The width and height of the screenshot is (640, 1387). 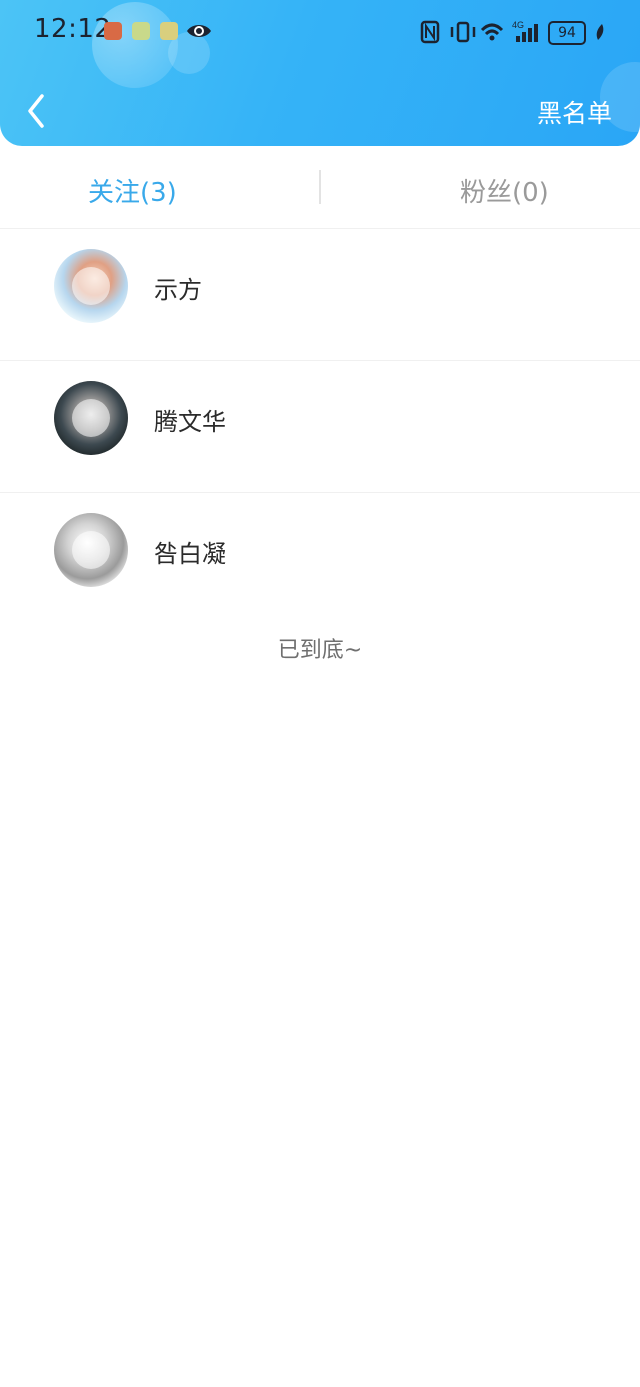 What do you see at coordinates (320, 294) in the screenshot?
I see `list-item: 示方` at bounding box center [320, 294].